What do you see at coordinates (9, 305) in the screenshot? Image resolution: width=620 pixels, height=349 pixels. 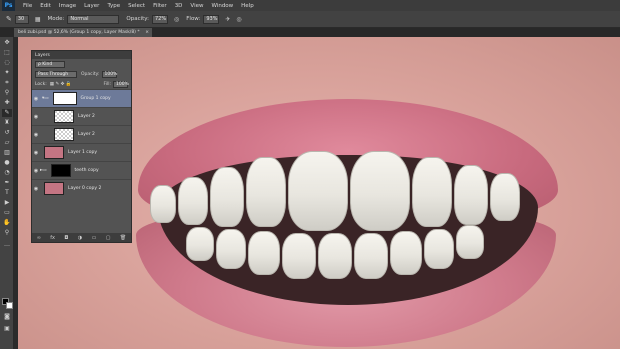 I see `background-color-swatch` at bounding box center [9, 305].